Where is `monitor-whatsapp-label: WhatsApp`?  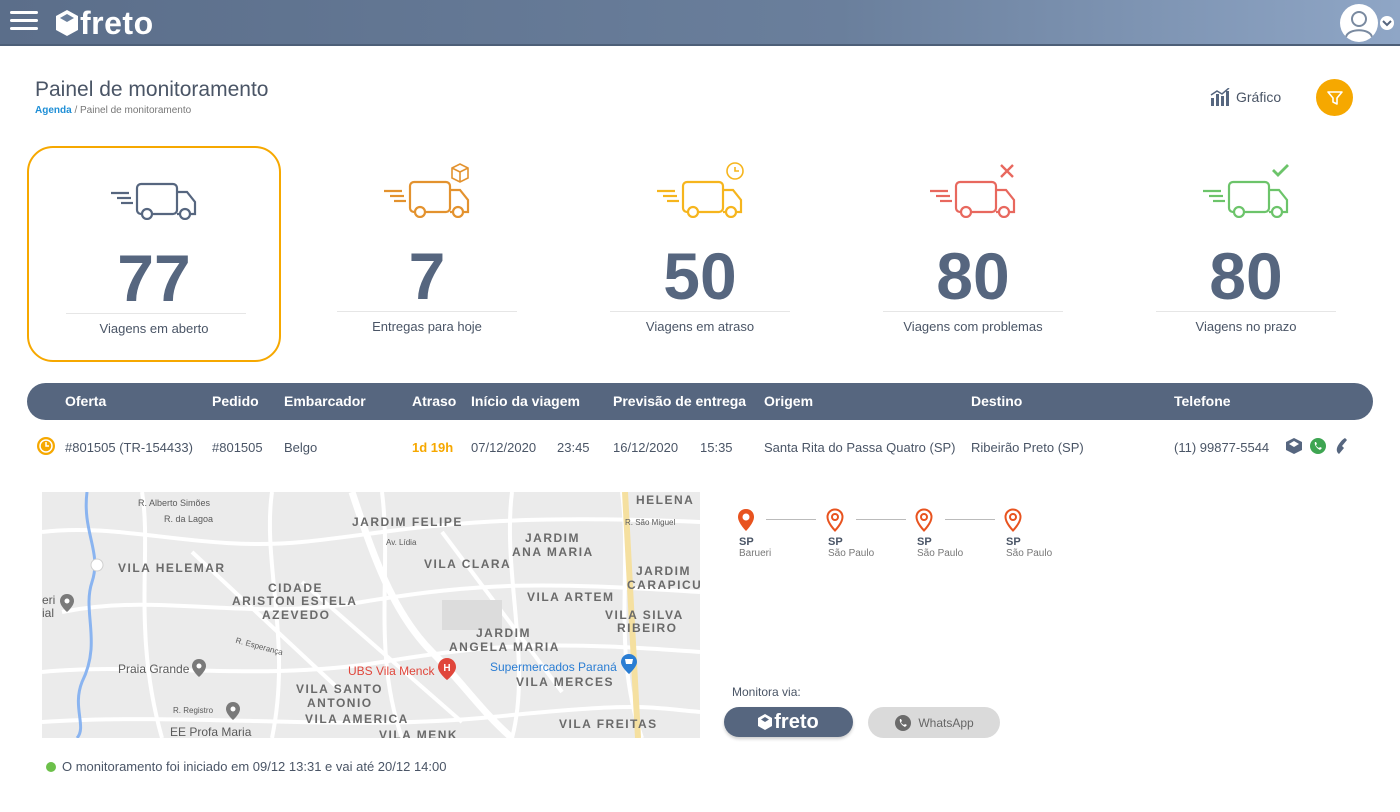
monitor-whatsapp-label: WhatsApp is located at coordinates (946, 722).